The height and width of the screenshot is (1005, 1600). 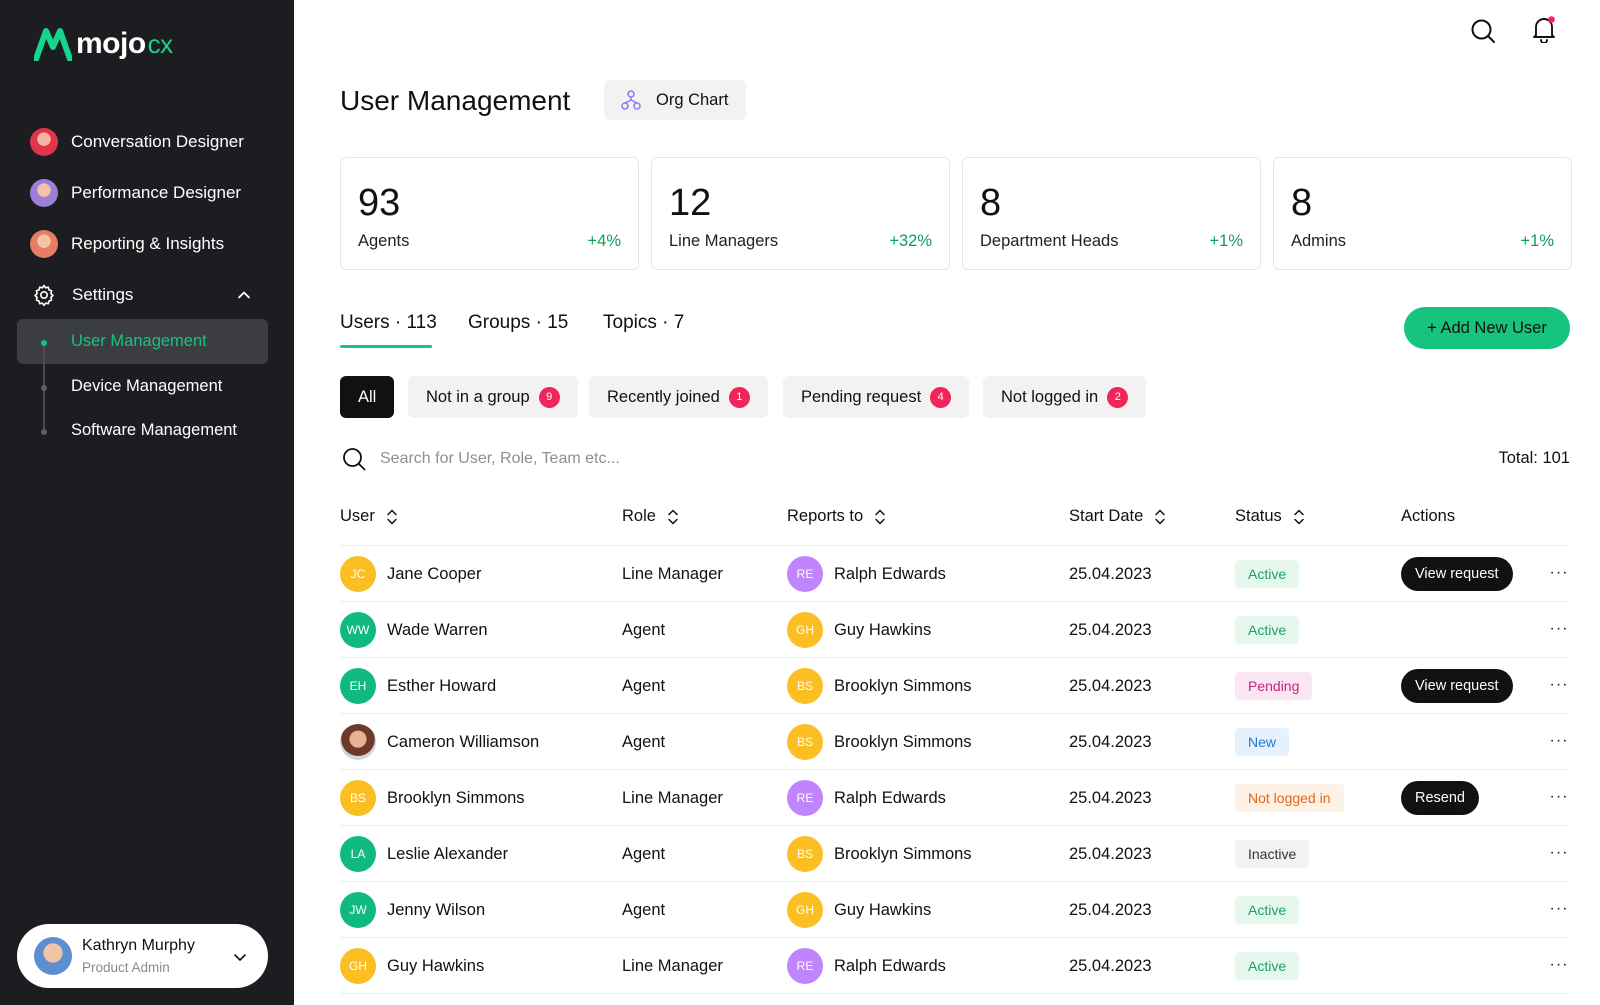 I want to click on column-header-reports-to: Reports to, so click(x=837, y=516).